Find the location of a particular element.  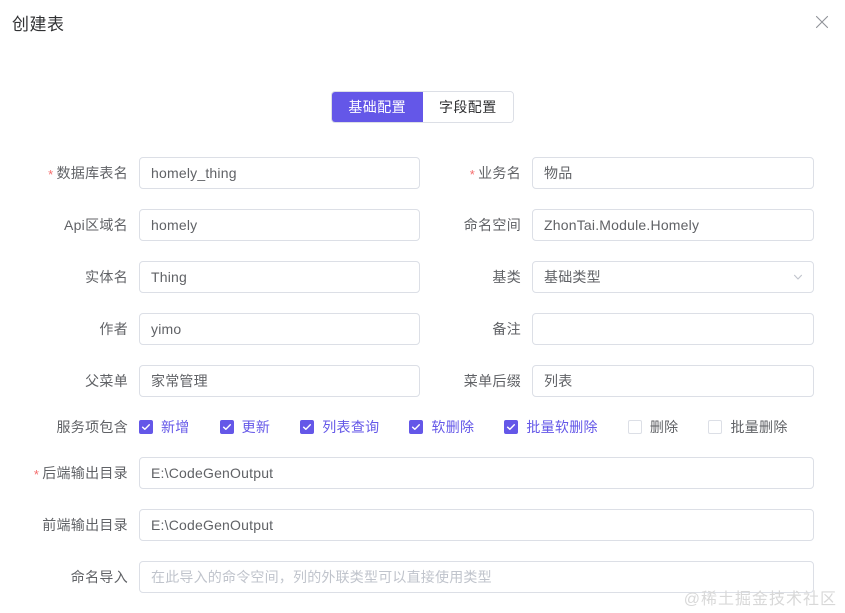

checkbox-create: 新增 is located at coordinates (164, 427).